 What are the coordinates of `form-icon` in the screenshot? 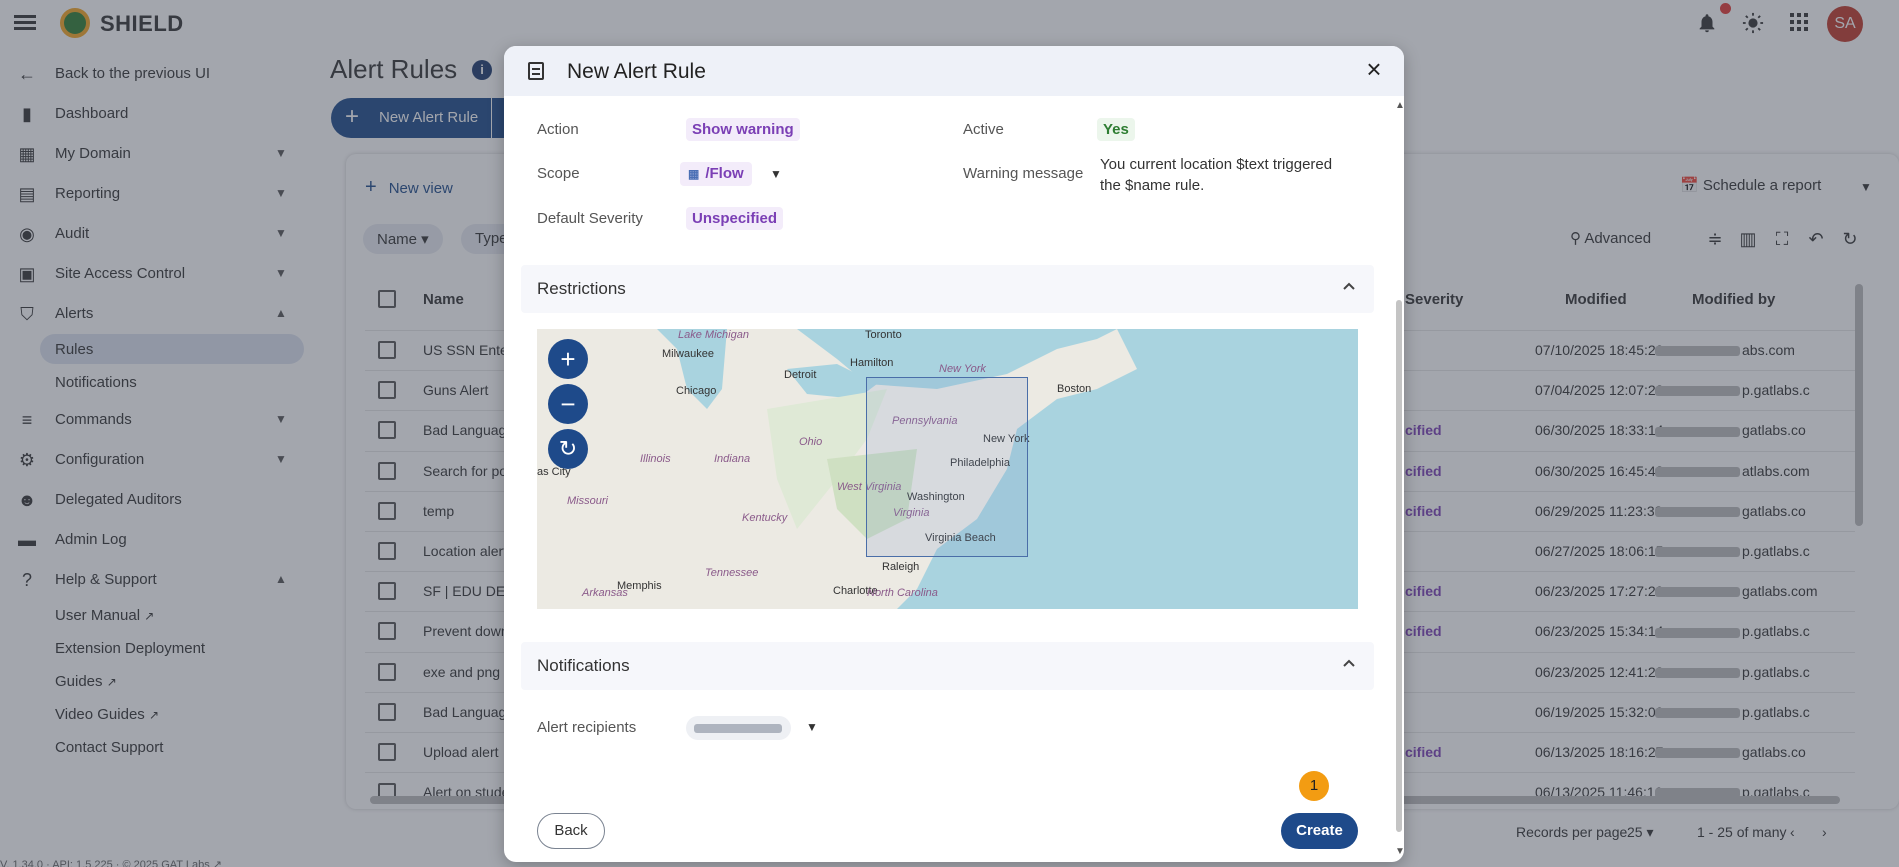 It's located at (536, 71).